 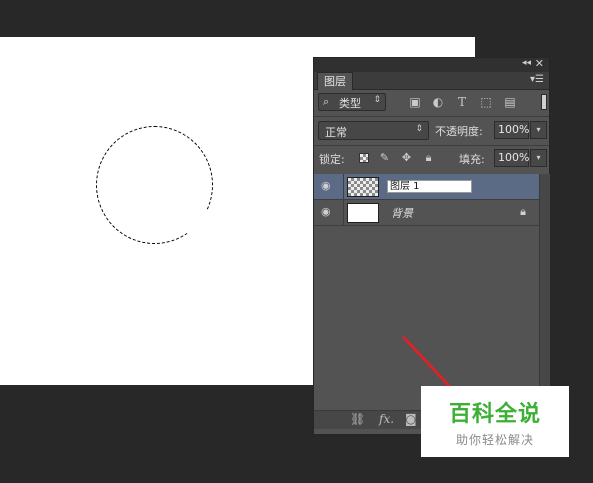 I want to click on panel-tabbar: 图层 ▾☰, so click(x=431, y=81).